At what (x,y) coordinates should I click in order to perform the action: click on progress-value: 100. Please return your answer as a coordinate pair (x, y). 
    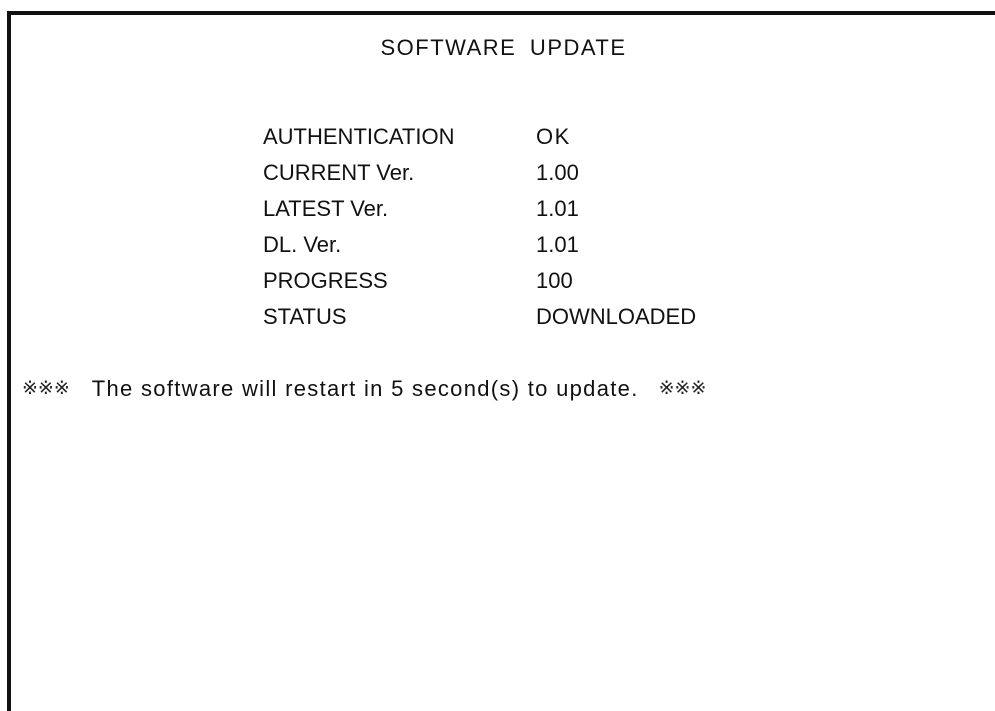
    Looking at the image, I should click on (554, 280).